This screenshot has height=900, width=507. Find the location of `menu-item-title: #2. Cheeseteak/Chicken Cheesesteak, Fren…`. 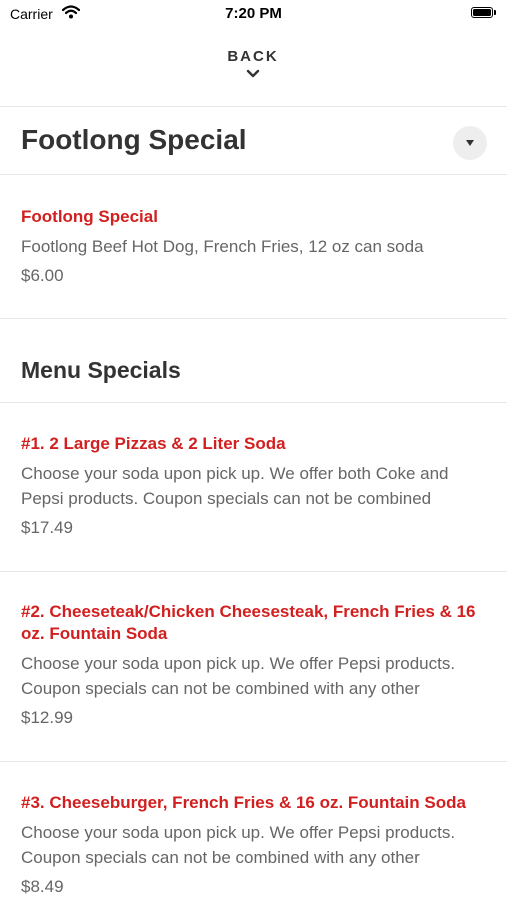

menu-item-title: #2. Cheeseteak/Chicken Cheesesteak, Fren… is located at coordinates (248, 622).